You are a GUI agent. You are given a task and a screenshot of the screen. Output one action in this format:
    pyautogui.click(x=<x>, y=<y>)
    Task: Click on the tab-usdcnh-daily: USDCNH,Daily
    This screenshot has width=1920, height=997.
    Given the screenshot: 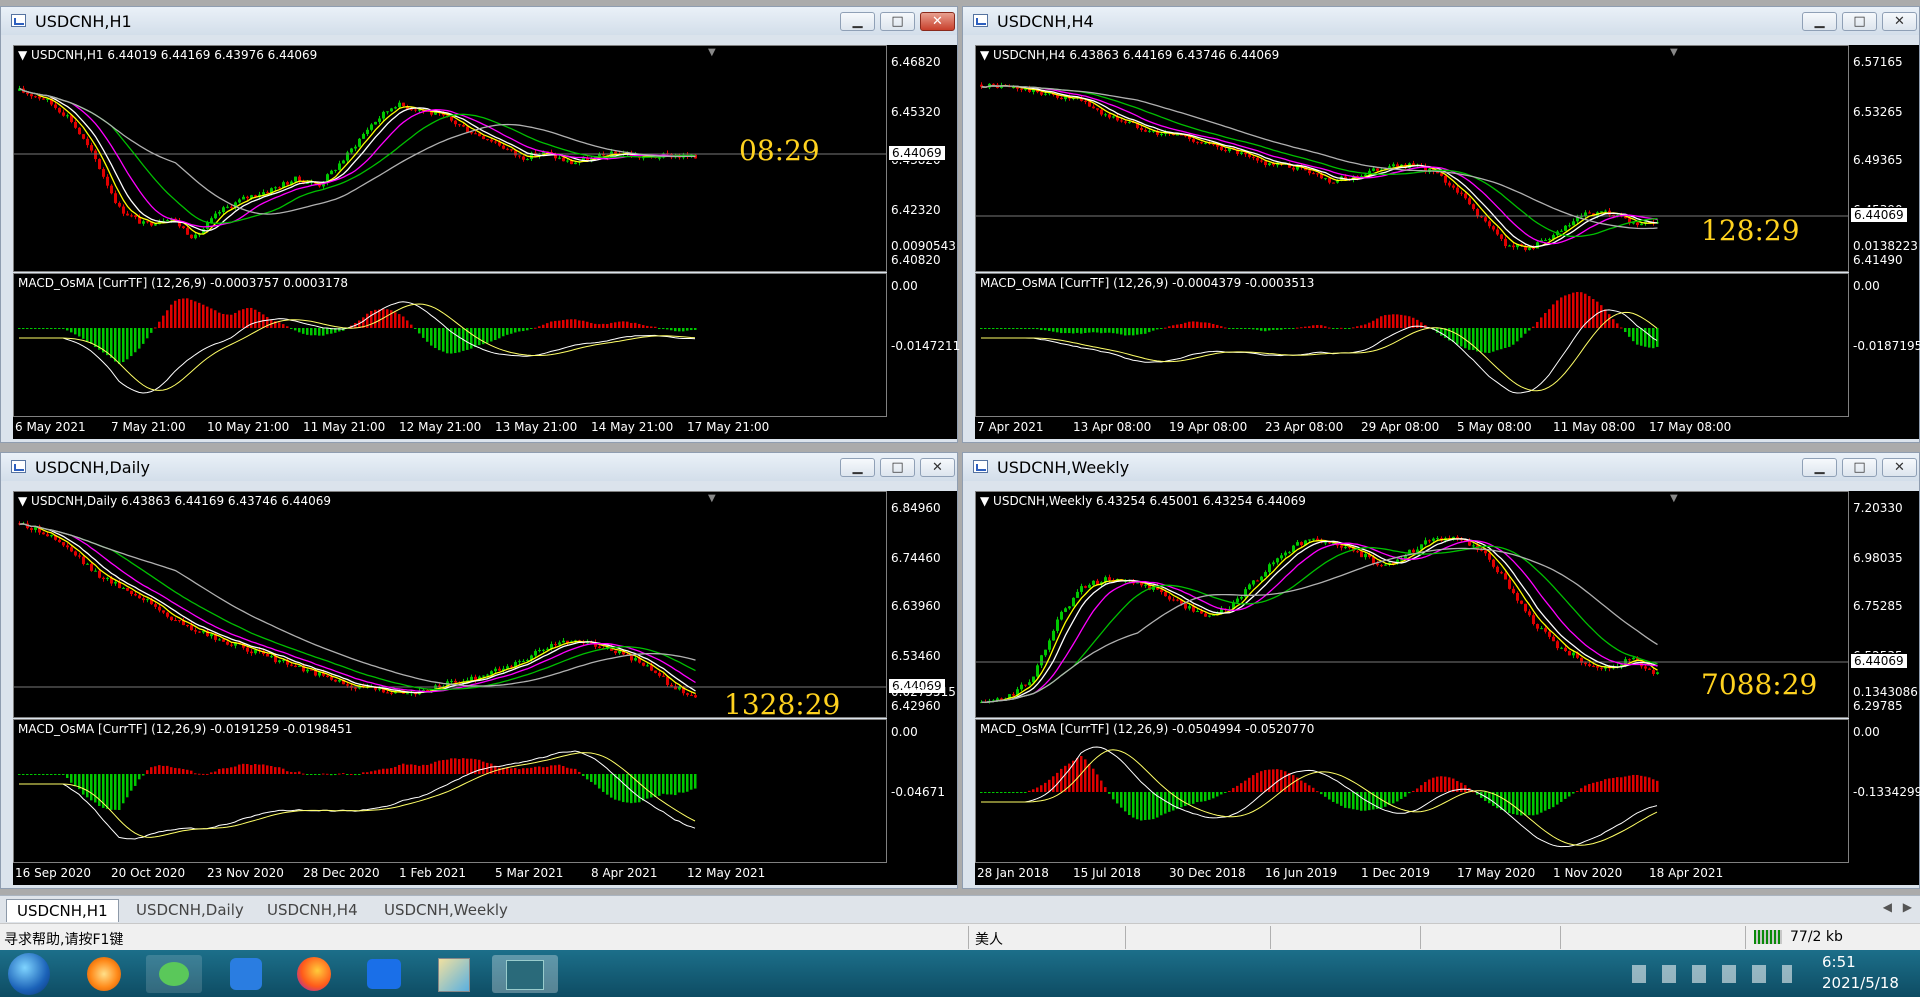 What is the action you would take?
    pyautogui.click(x=190, y=910)
    